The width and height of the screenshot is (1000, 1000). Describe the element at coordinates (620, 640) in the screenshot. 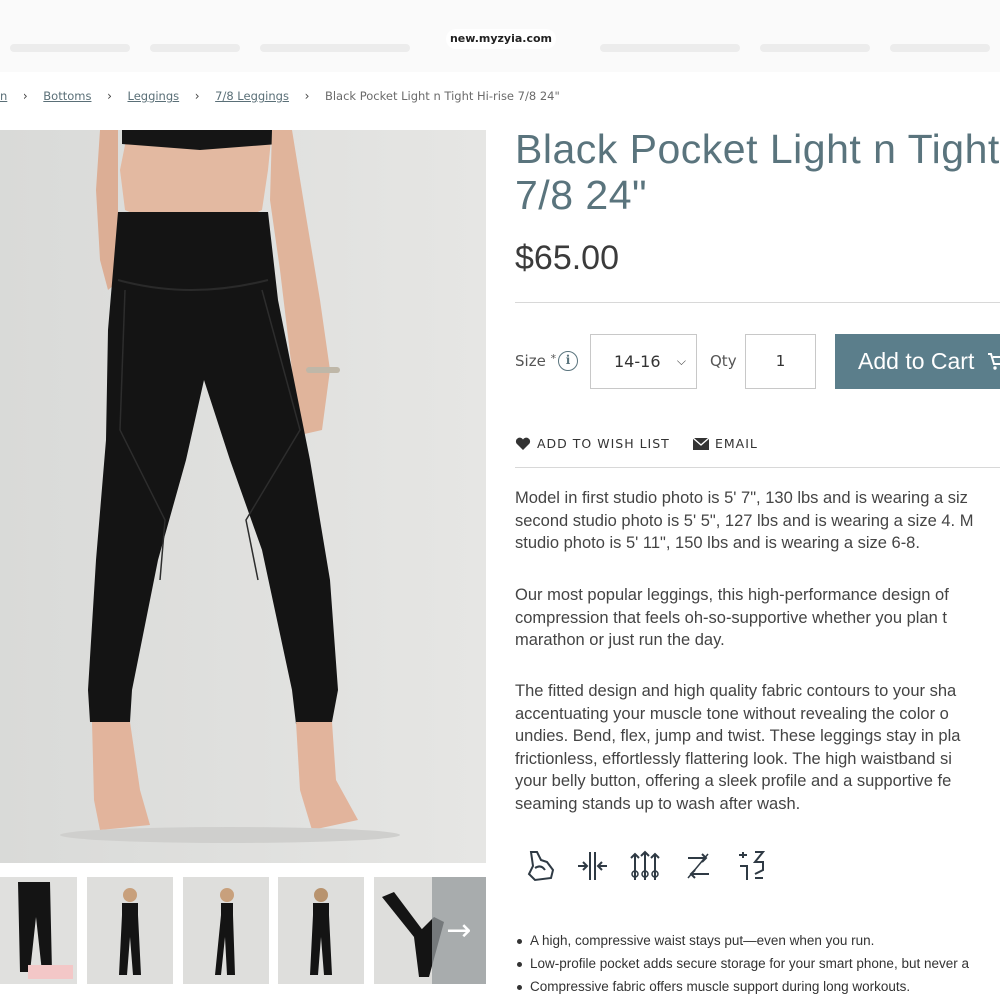

I see `description-line: marathon or just run the day.` at that location.